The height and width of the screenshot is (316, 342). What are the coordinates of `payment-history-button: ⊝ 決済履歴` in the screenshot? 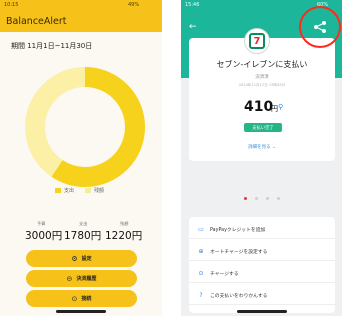 It's located at (81, 278).